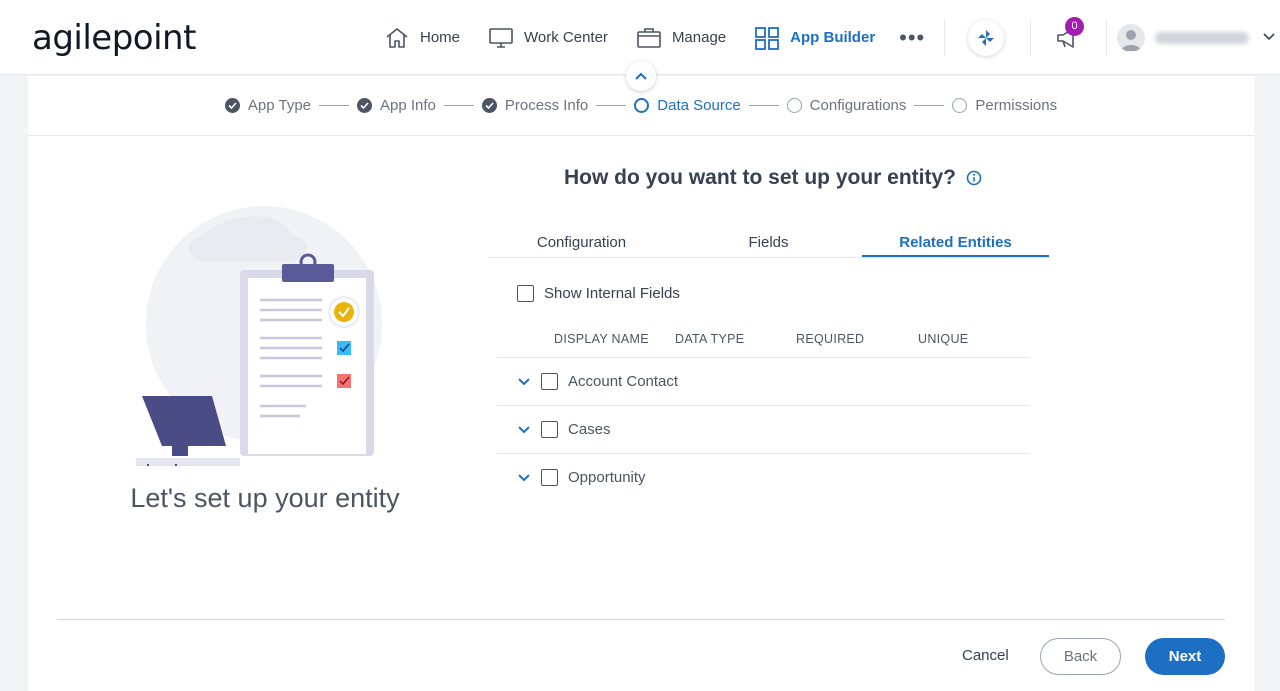 The width and height of the screenshot is (1280, 691). I want to click on nav-home-label: Home, so click(440, 37).